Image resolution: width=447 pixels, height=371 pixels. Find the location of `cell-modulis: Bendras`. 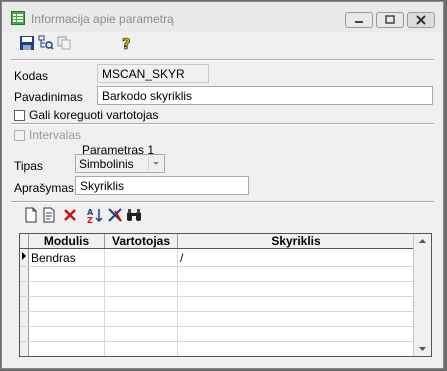

cell-modulis: Bendras is located at coordinates (66, 257).